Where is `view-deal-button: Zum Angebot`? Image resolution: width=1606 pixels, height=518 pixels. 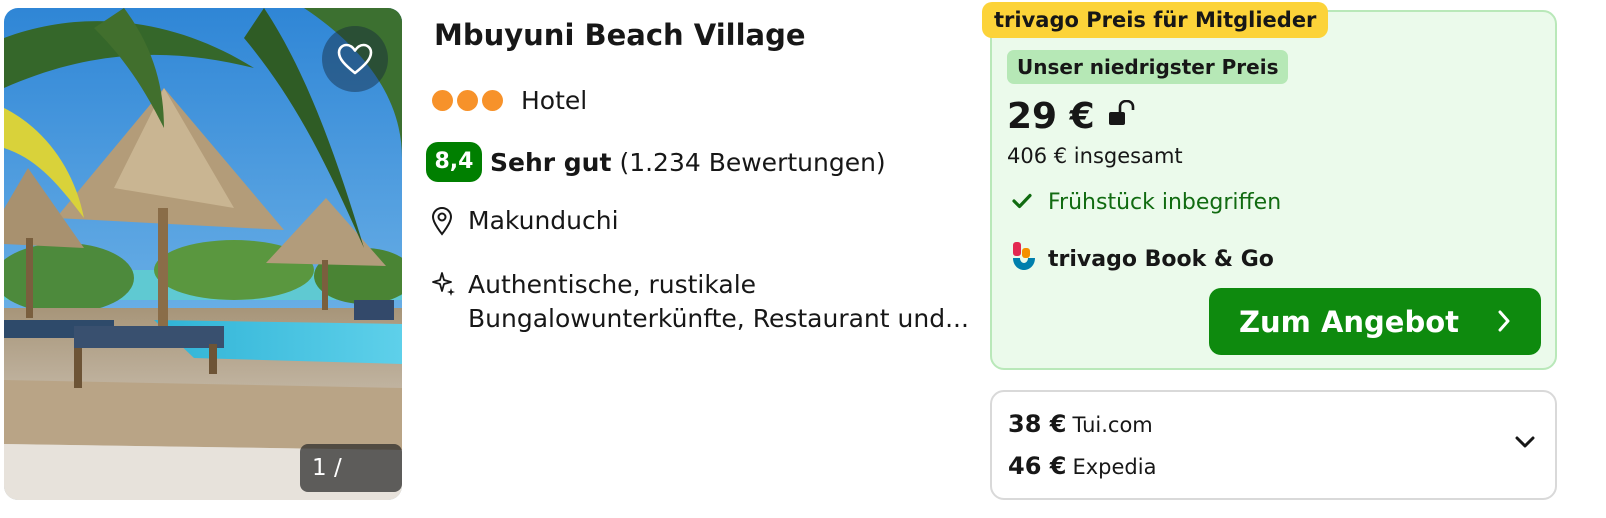
view-deal-button: Zum Angebot is located at coordinates (1375, 321).